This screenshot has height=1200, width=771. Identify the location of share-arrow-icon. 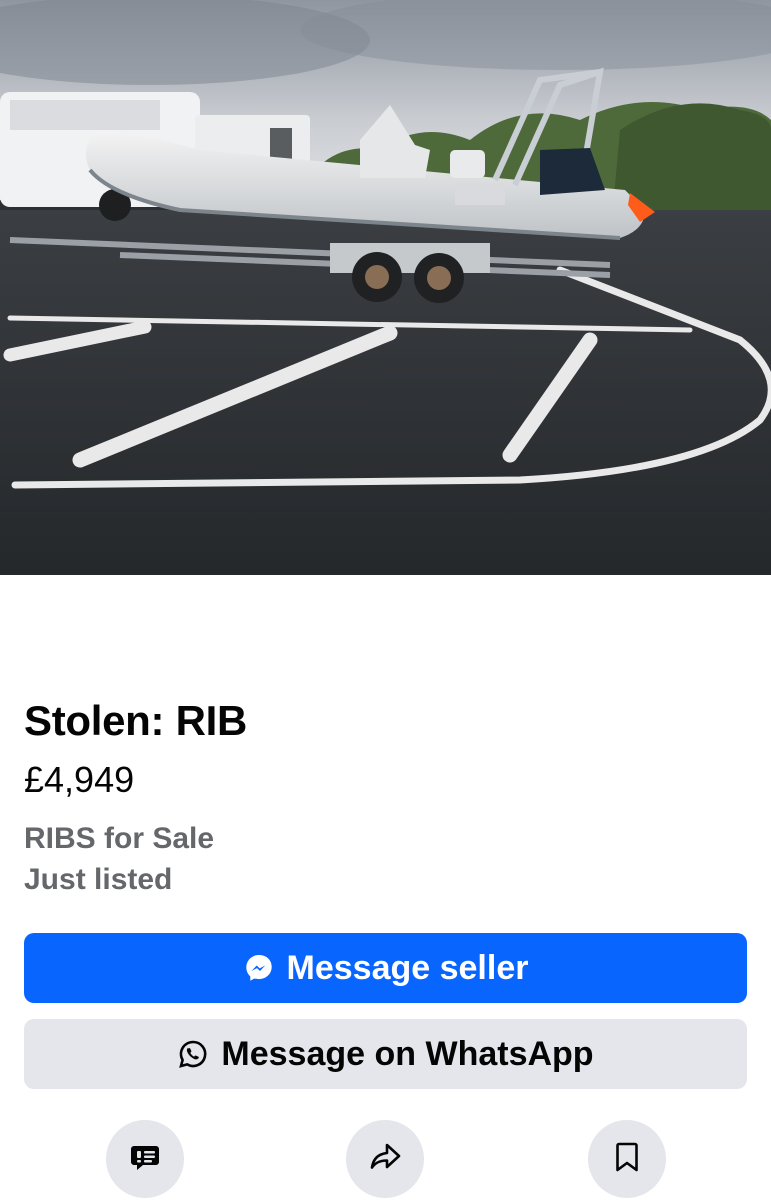
(385, 1159).